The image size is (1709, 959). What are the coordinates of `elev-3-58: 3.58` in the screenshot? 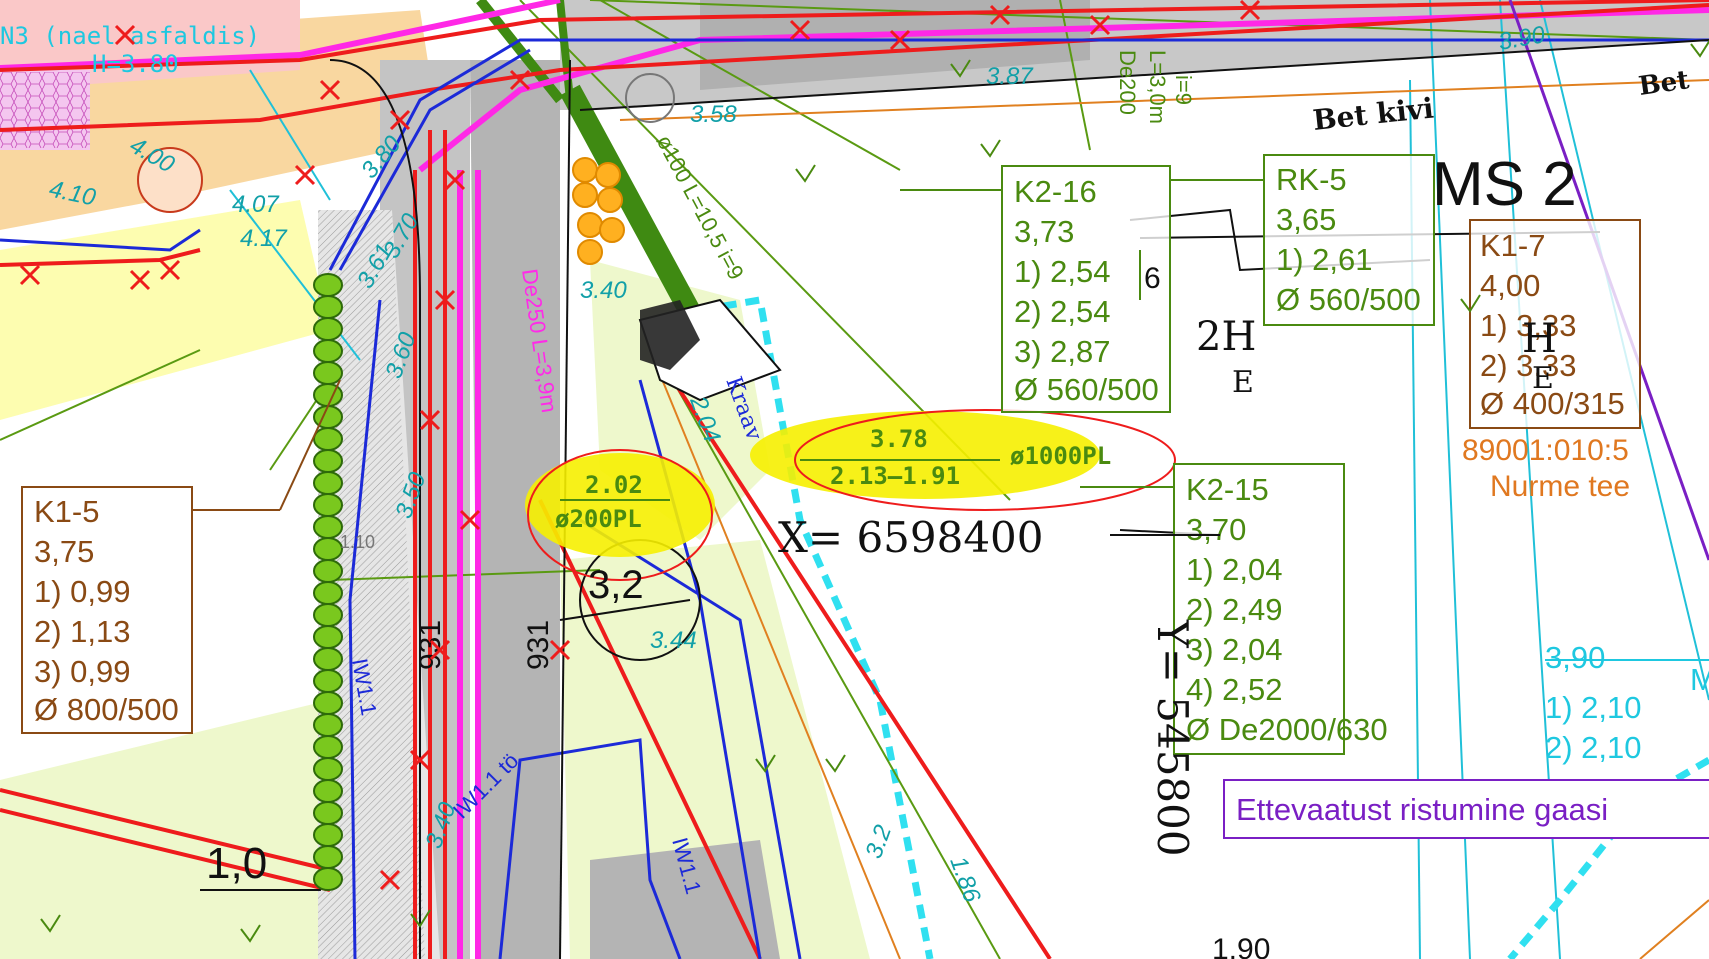 It's located at (713, 114).